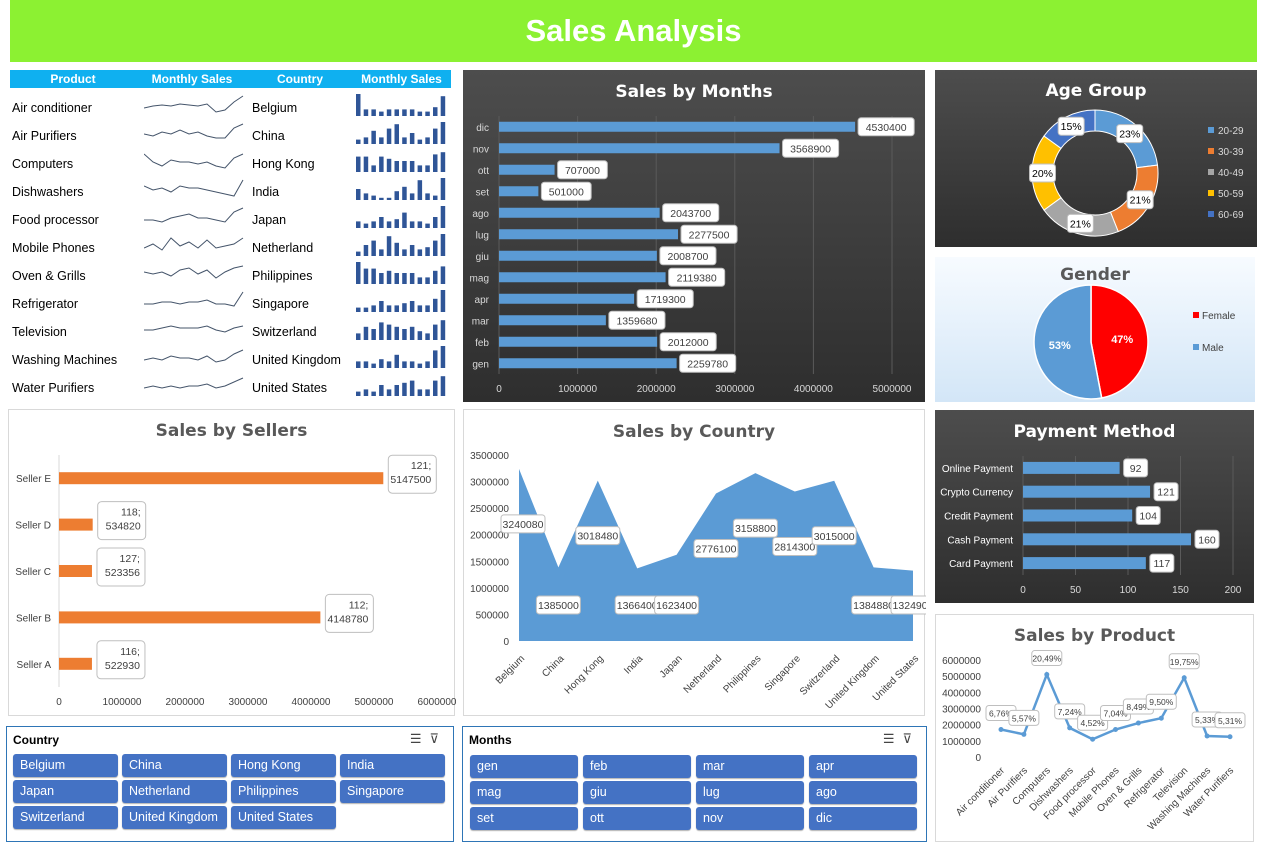 The image size is (1262, 847). I want to click on age-legend-swatch, so click(1211, 151).